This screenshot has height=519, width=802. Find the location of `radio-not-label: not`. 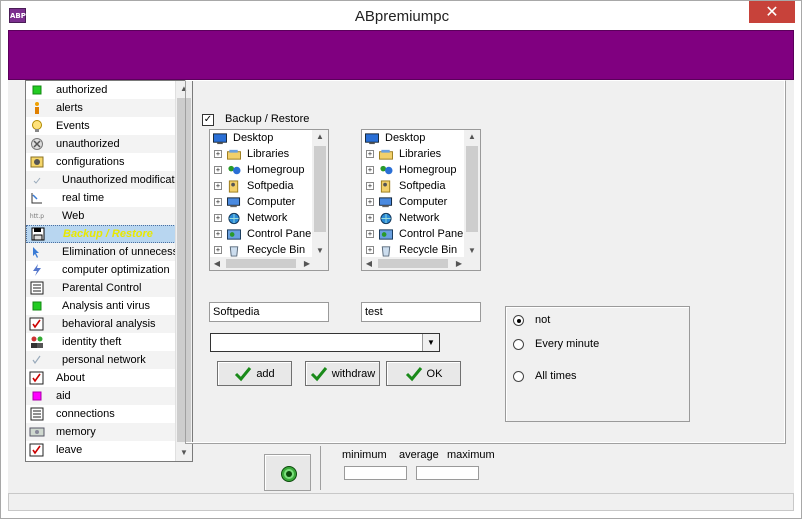

radio-not-label: not is located at coordinates (543, 320).